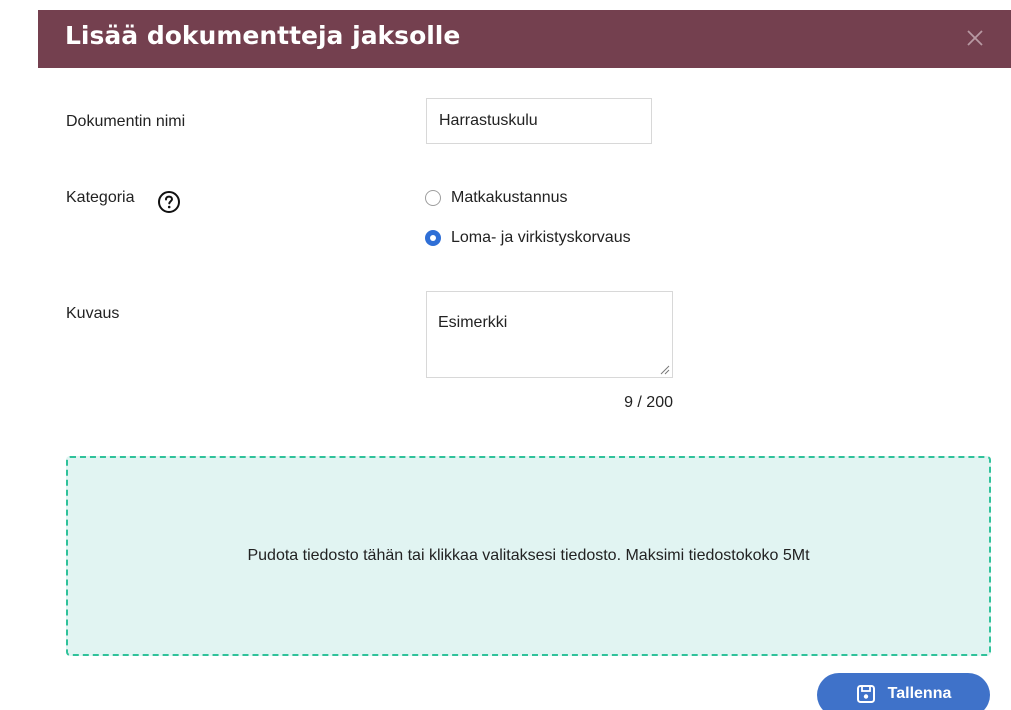 This screenshot has width=1011, height=710. What do you see at coordinates (433, 198) in the screenshot?
I see `radio-unchecked` at bounding box center [433, 198].